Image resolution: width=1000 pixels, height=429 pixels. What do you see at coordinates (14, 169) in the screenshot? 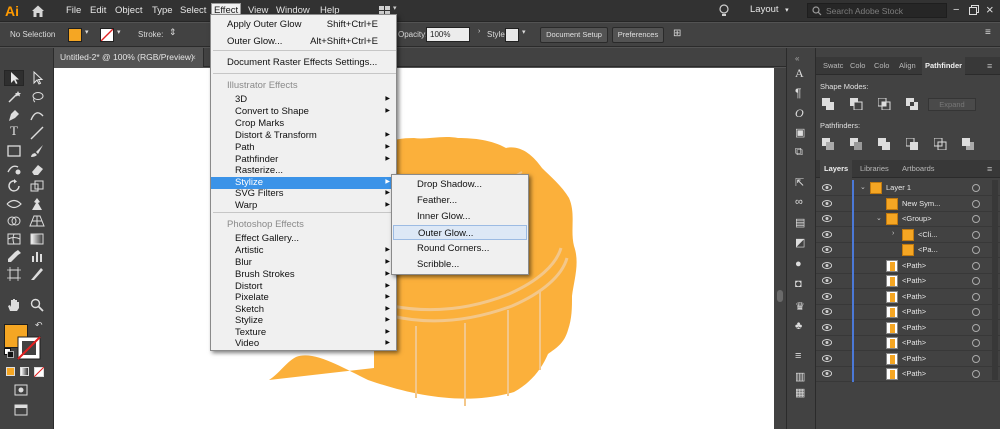
I see `shaper-tool-icon` at bounding box center [14, 169].